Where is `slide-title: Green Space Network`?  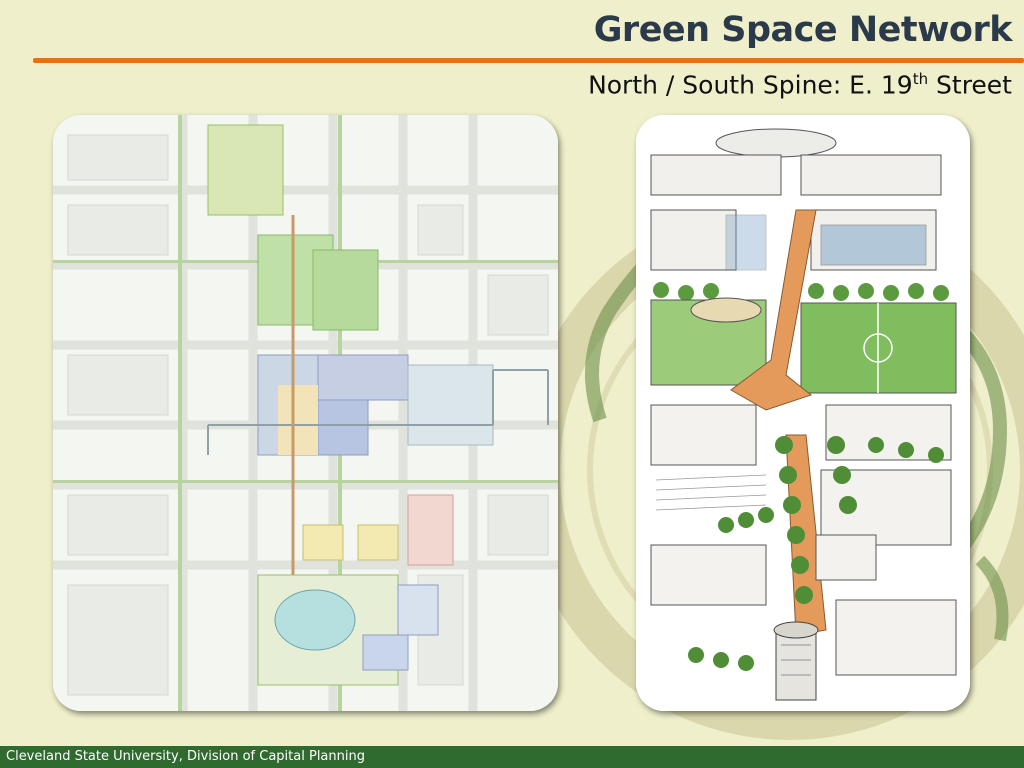 slide-title: Green Space Network is located at coordinates (803, 30).